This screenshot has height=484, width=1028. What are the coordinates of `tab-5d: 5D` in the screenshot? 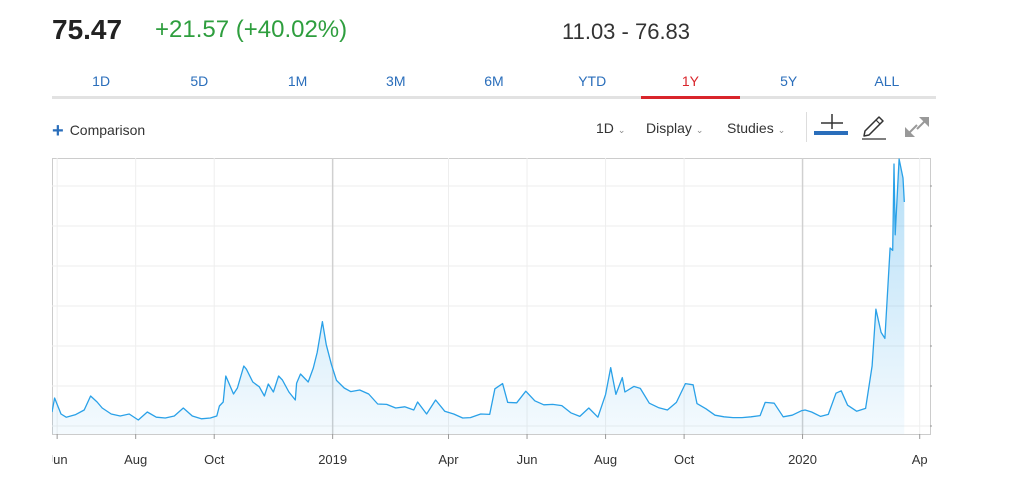 It's located at (199, 81).